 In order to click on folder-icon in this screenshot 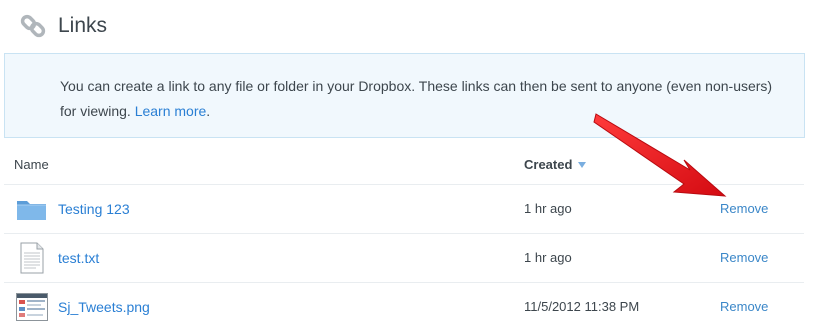, I will do `click(31, 210)`.